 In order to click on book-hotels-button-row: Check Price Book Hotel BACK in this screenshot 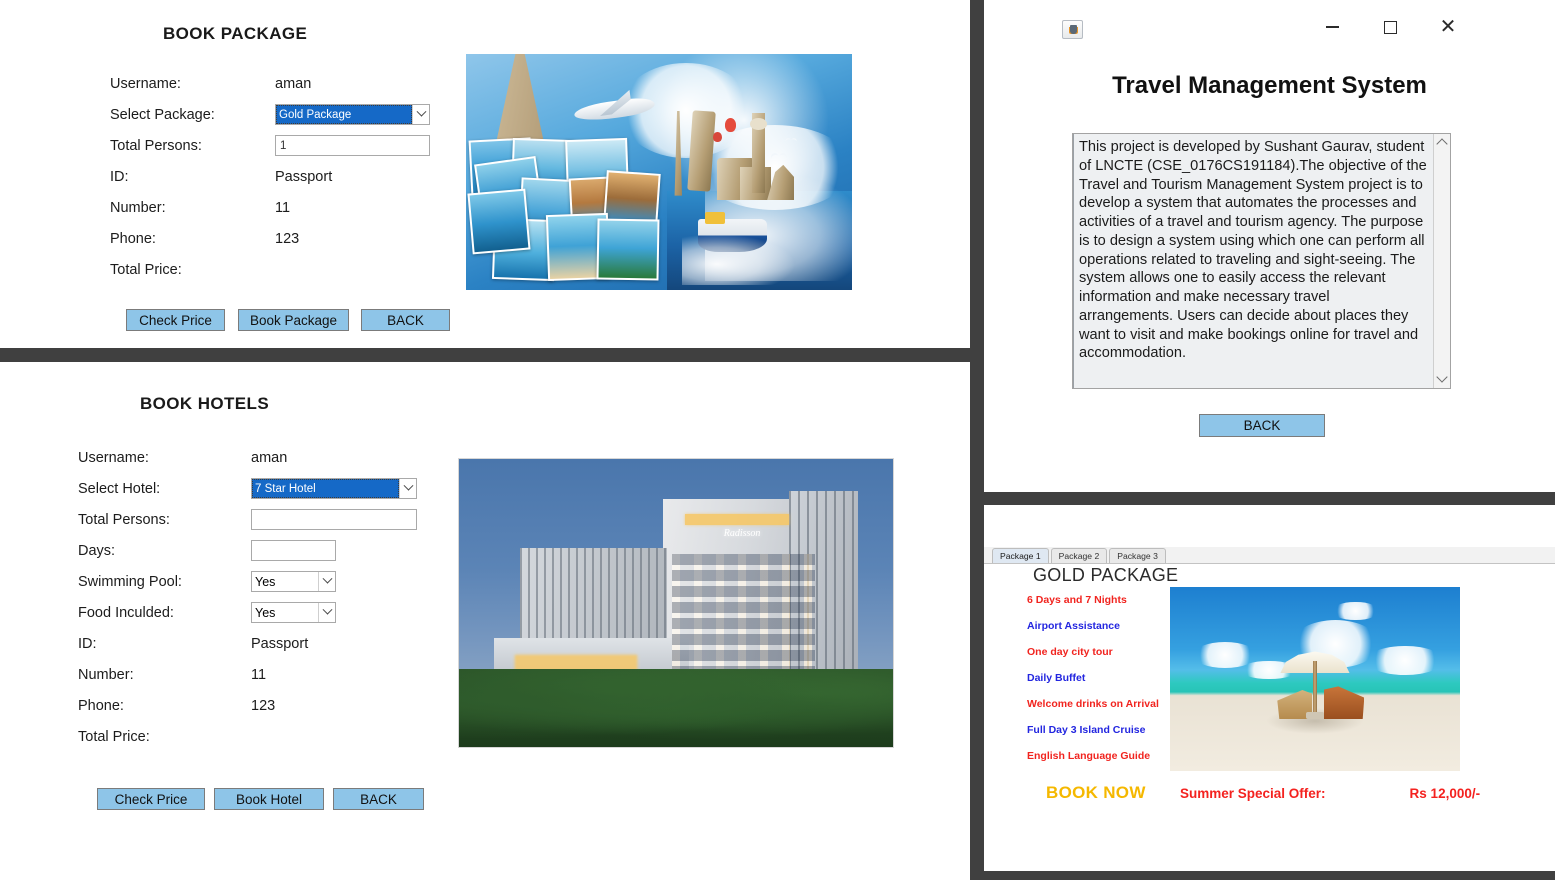, I will do `click(260, 799)`.